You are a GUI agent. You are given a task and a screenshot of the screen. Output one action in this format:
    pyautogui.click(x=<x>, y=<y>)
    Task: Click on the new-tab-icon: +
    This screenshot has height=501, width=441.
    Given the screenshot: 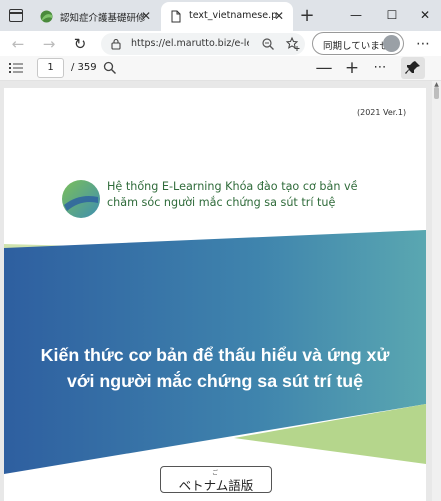 What is the action you would take?
    pyautogui.click(x=307, y=16)
    